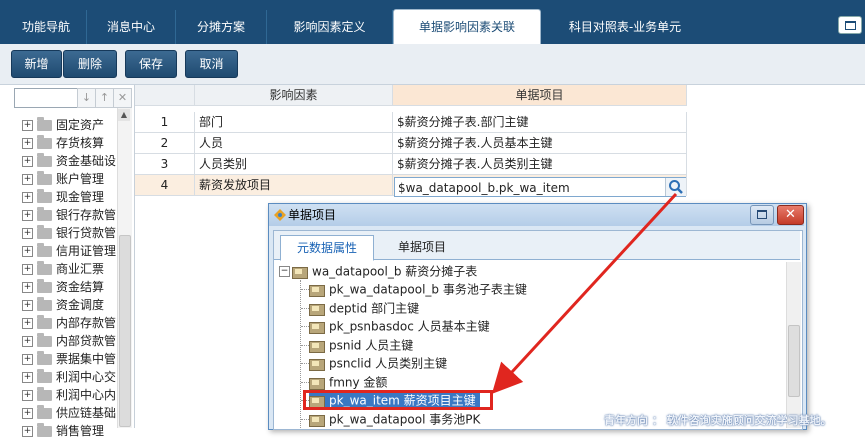 This screenshot has width=865, height=440. What do you see at coordinates (86, 233) in the screenshot?
I see `tree-item-label: 银行贷款管理` at bounding box center [86, 233].